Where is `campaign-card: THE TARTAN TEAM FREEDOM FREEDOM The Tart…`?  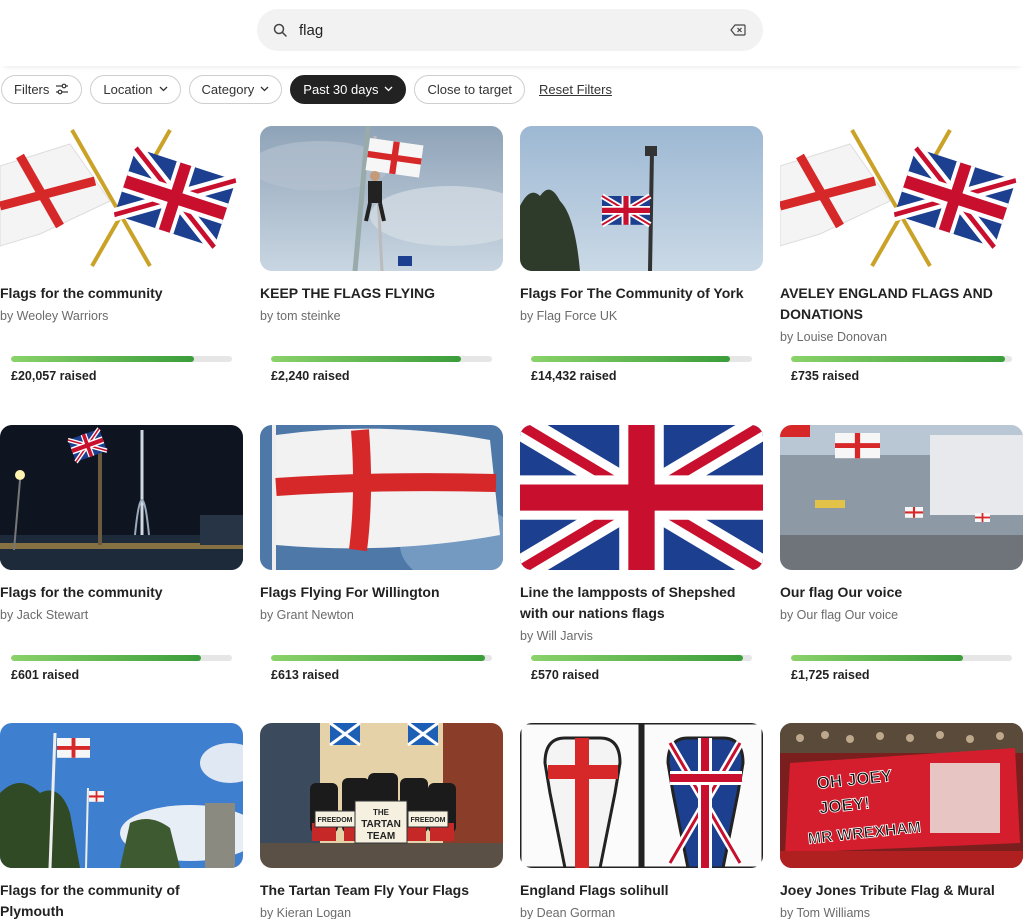 campaign-card: THE TARTAN TEAM FREEDOM FREEDOM The Tart… is located at coordinates (382, 821).